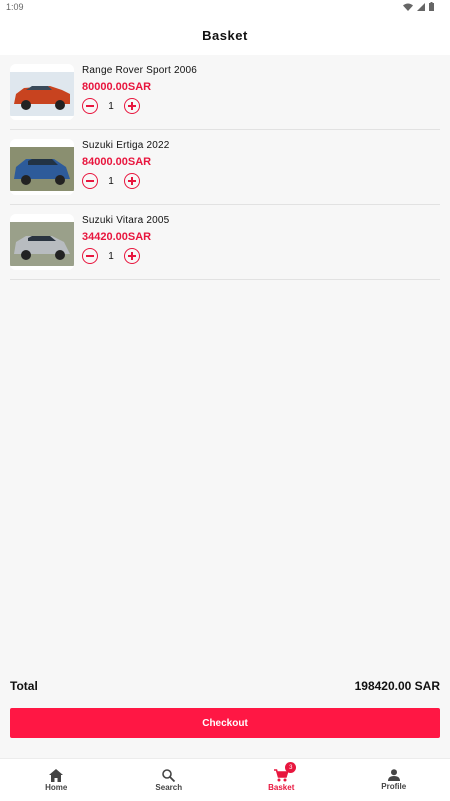 This screenshot has height=801, width=450. I want to click on status-bar: 1:09, so click(225, 8).